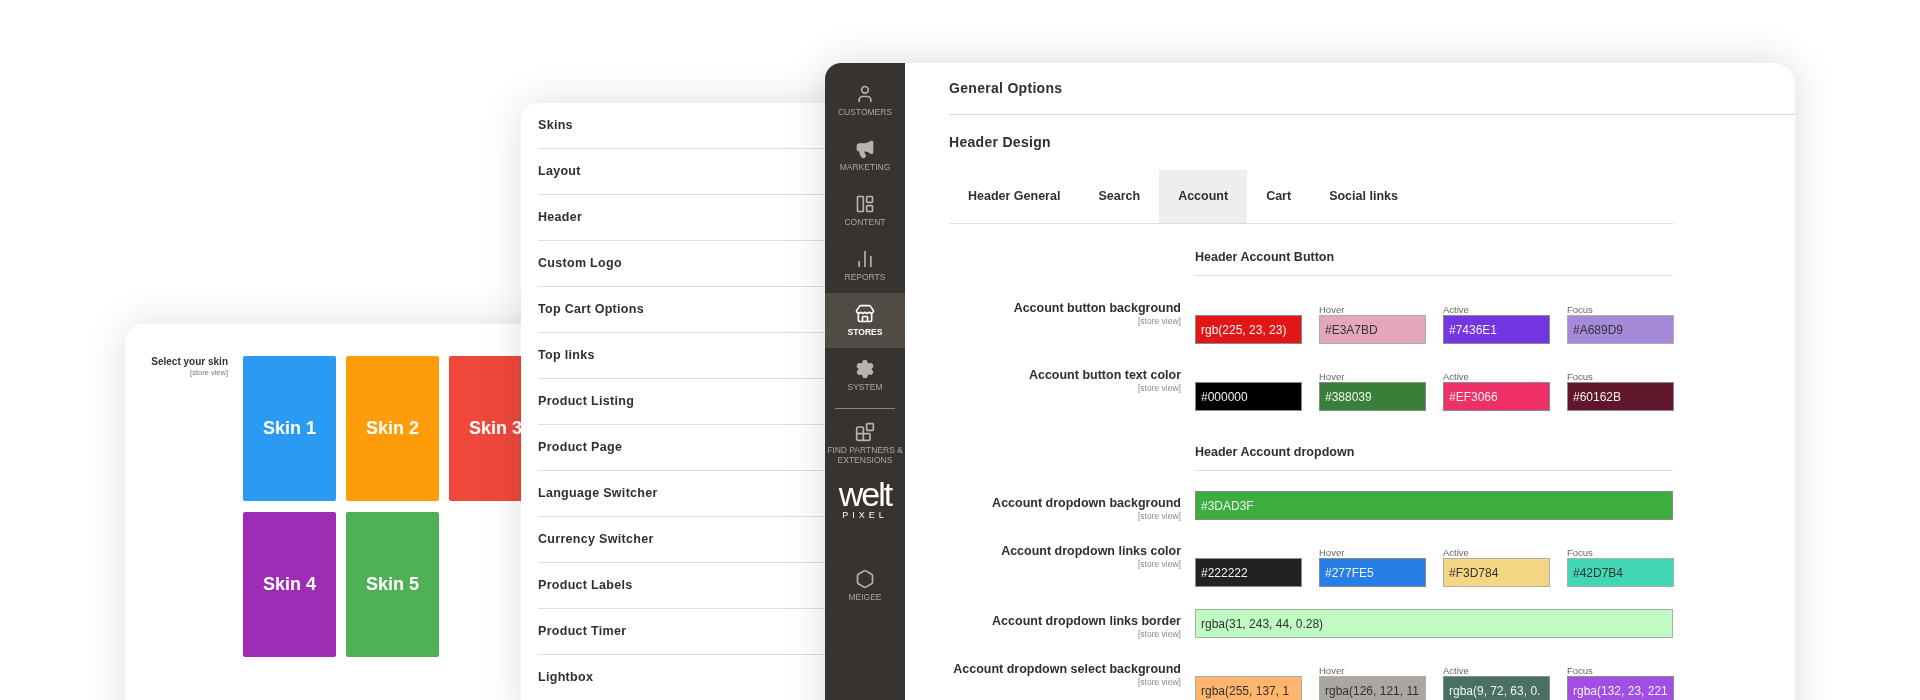 The height and width of the screenshot is (700, 1920). Describe the element at coordinates (865, 375) in the screenshot. I see `sidebar-item: SYSTEM` at that location.